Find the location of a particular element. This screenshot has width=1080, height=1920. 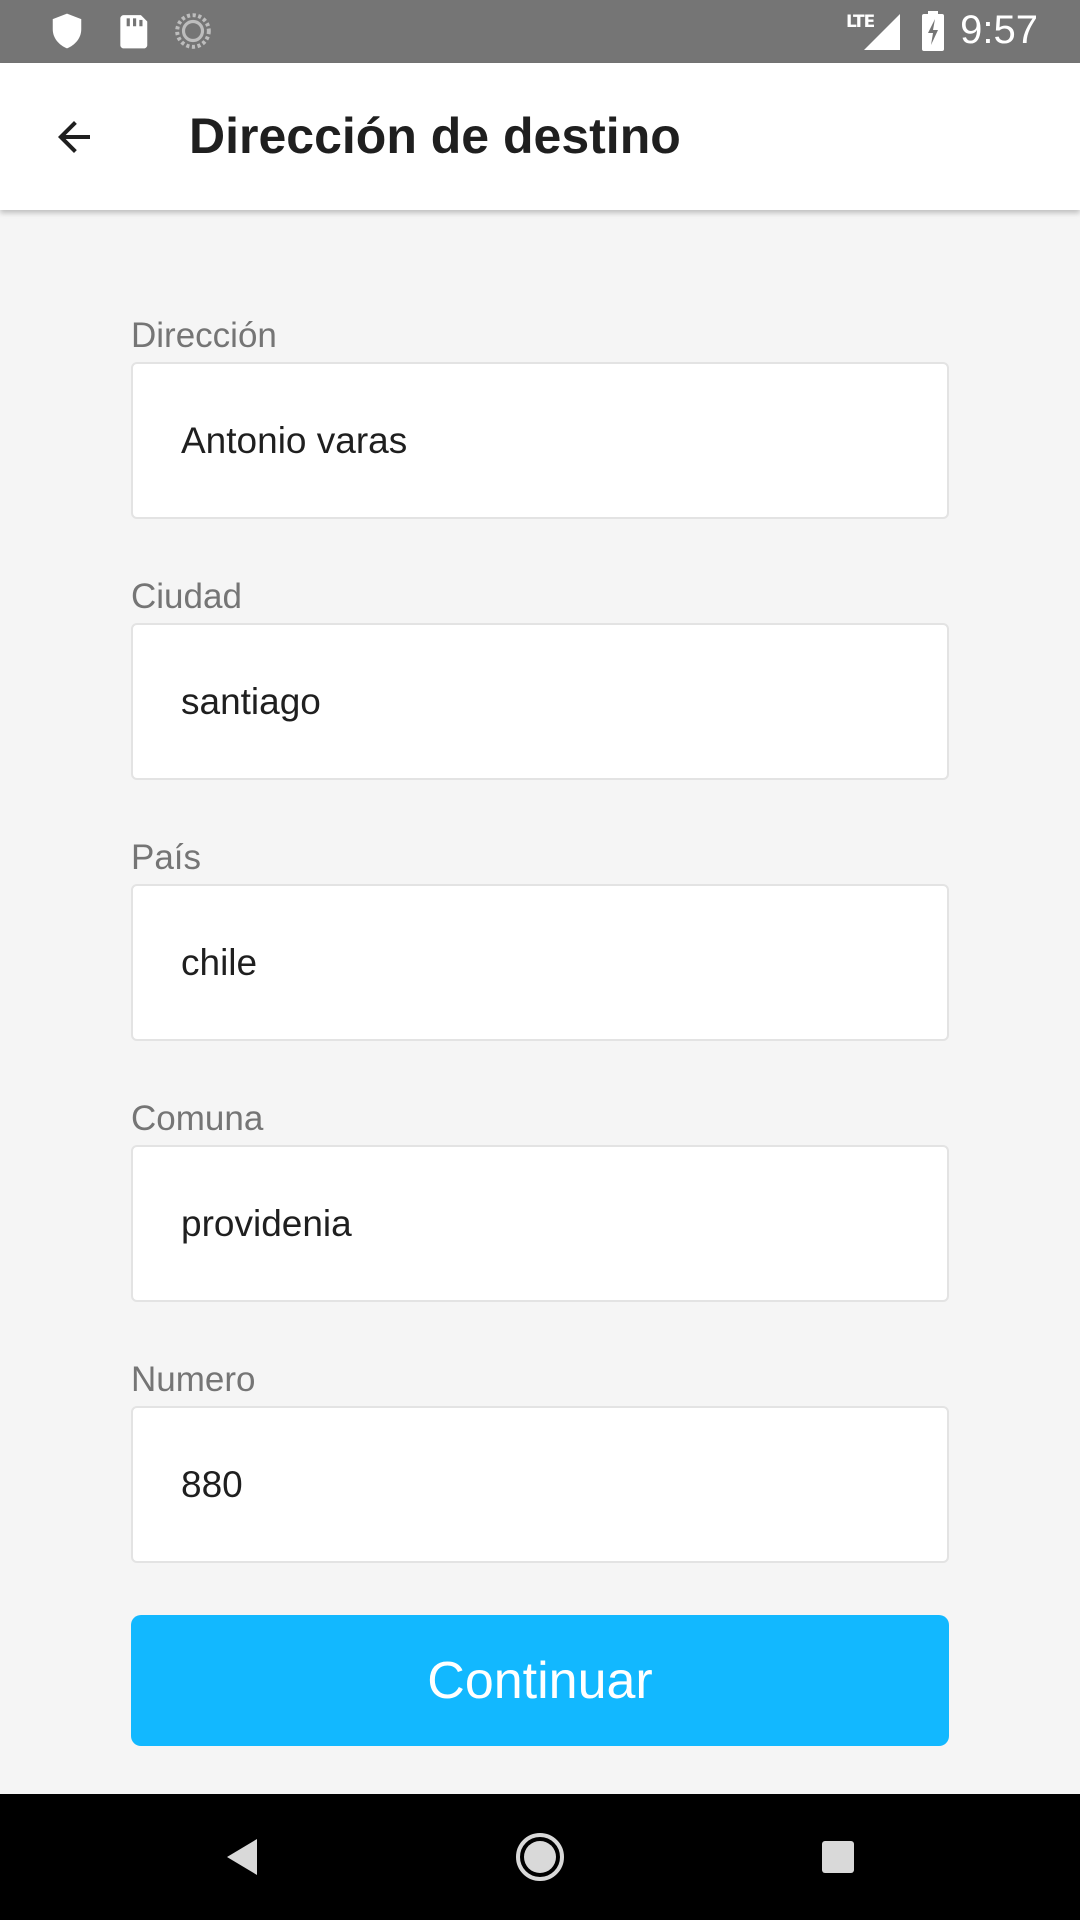

comuna-input: providenia is located at coordinates (540, 1223).